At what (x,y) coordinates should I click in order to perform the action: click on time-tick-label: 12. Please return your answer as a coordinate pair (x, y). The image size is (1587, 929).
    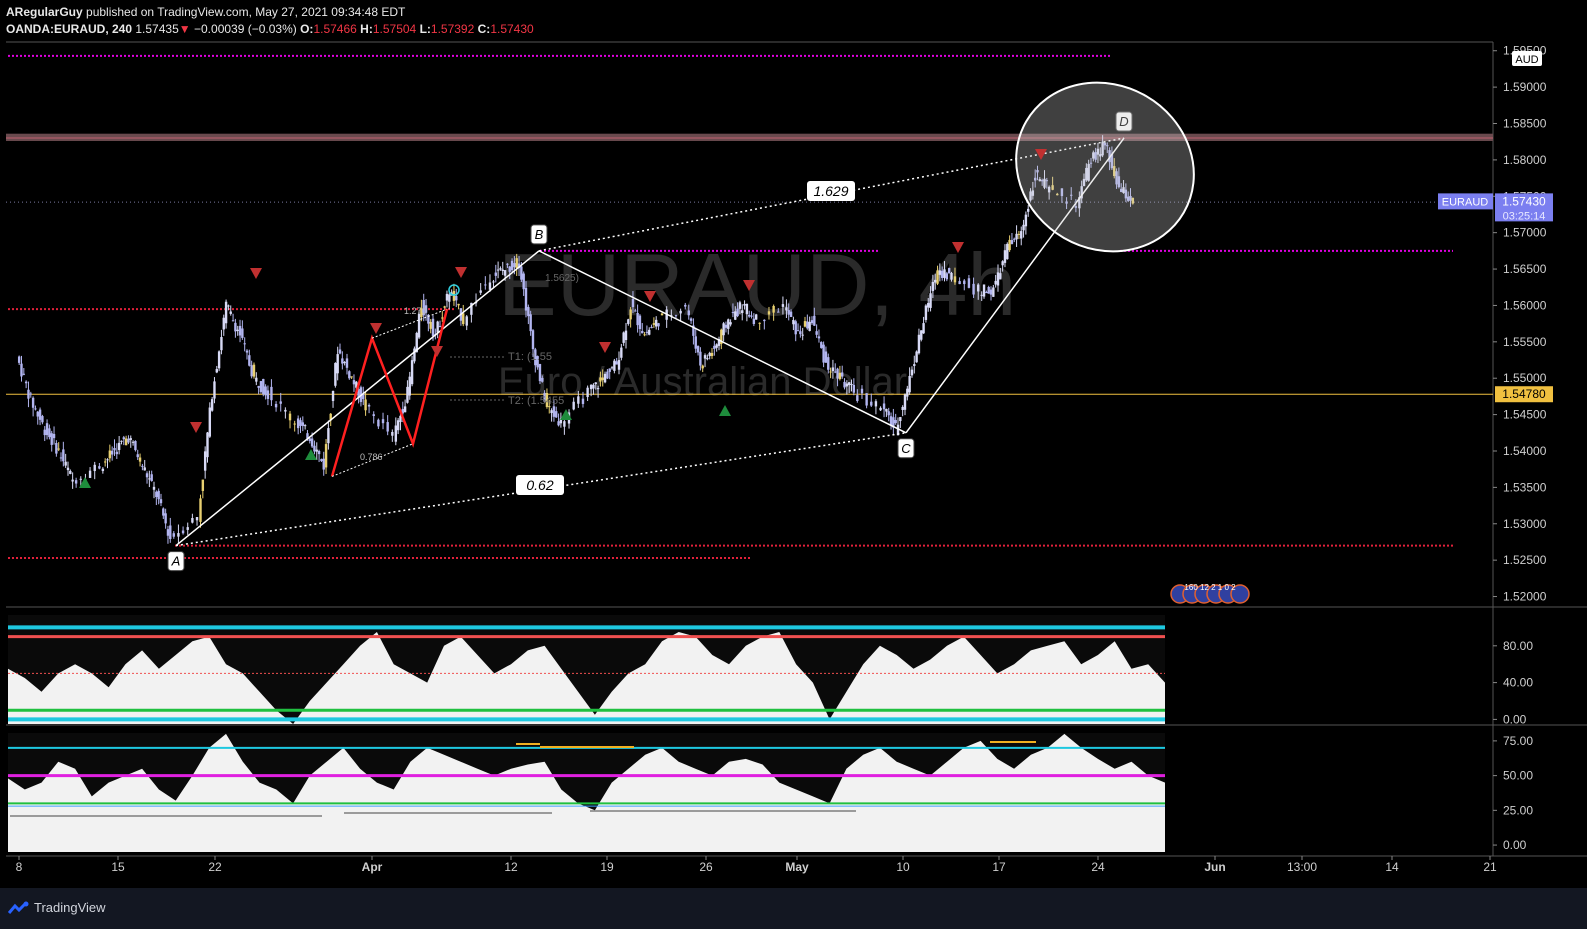
    Looking at the image, I should click on (511, 867).